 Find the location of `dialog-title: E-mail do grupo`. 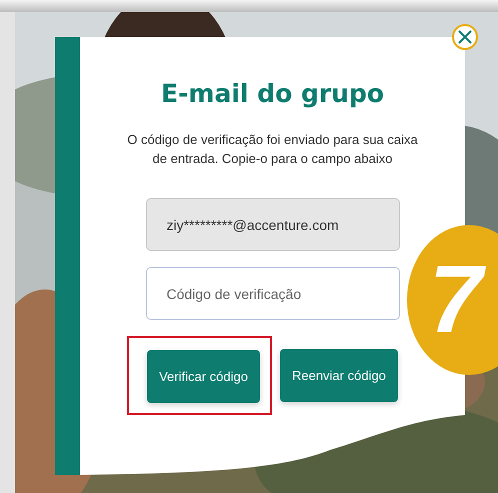

dialog-title: E-mail do grupo is located at coordinates (272, 93).